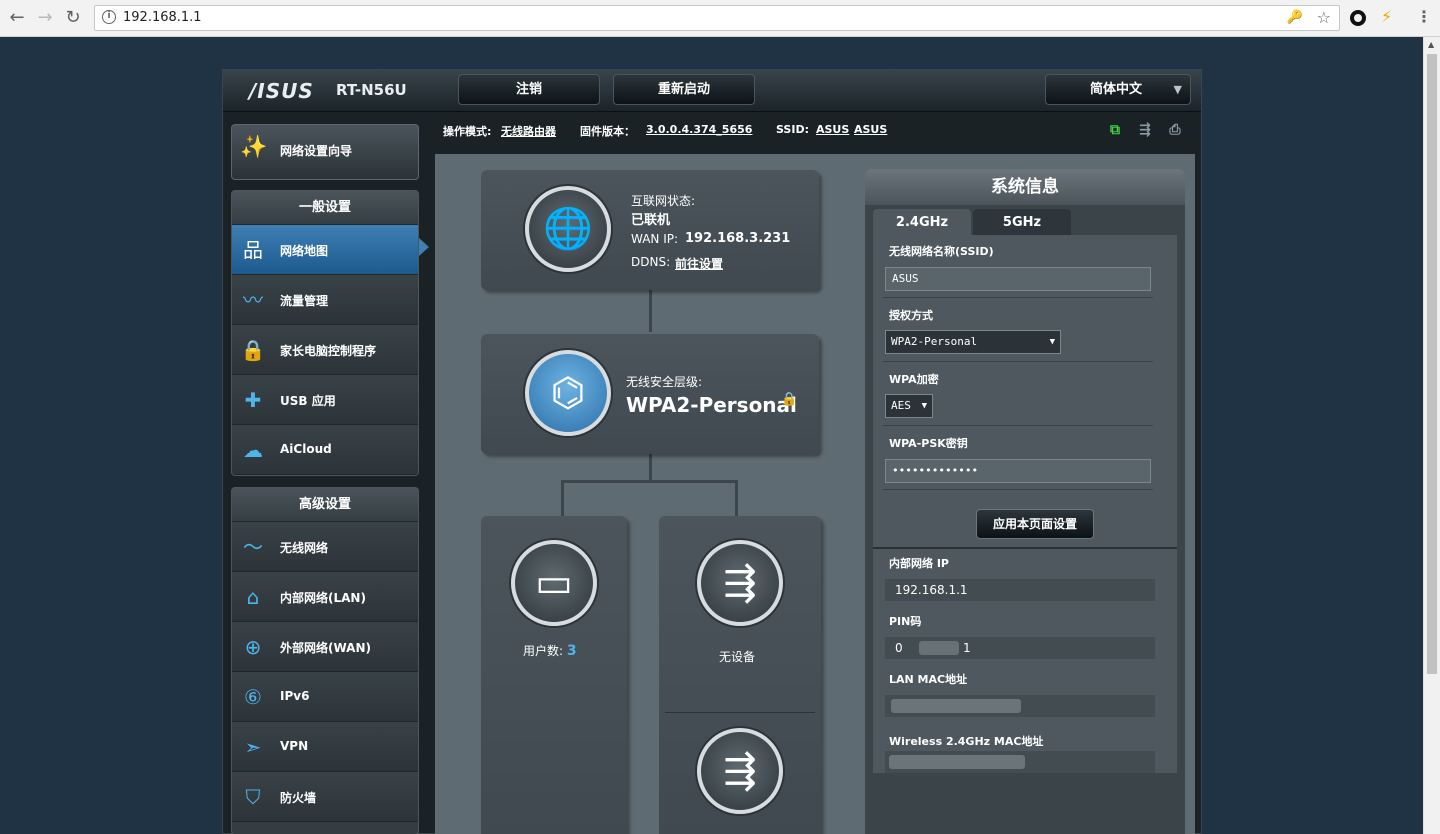 Image resolution: width=1440 pixels, height=834 pixels. Describe the element at coordinates (467, 131) in the screenshot. I see `mode-label: 操作模式:` at that location.